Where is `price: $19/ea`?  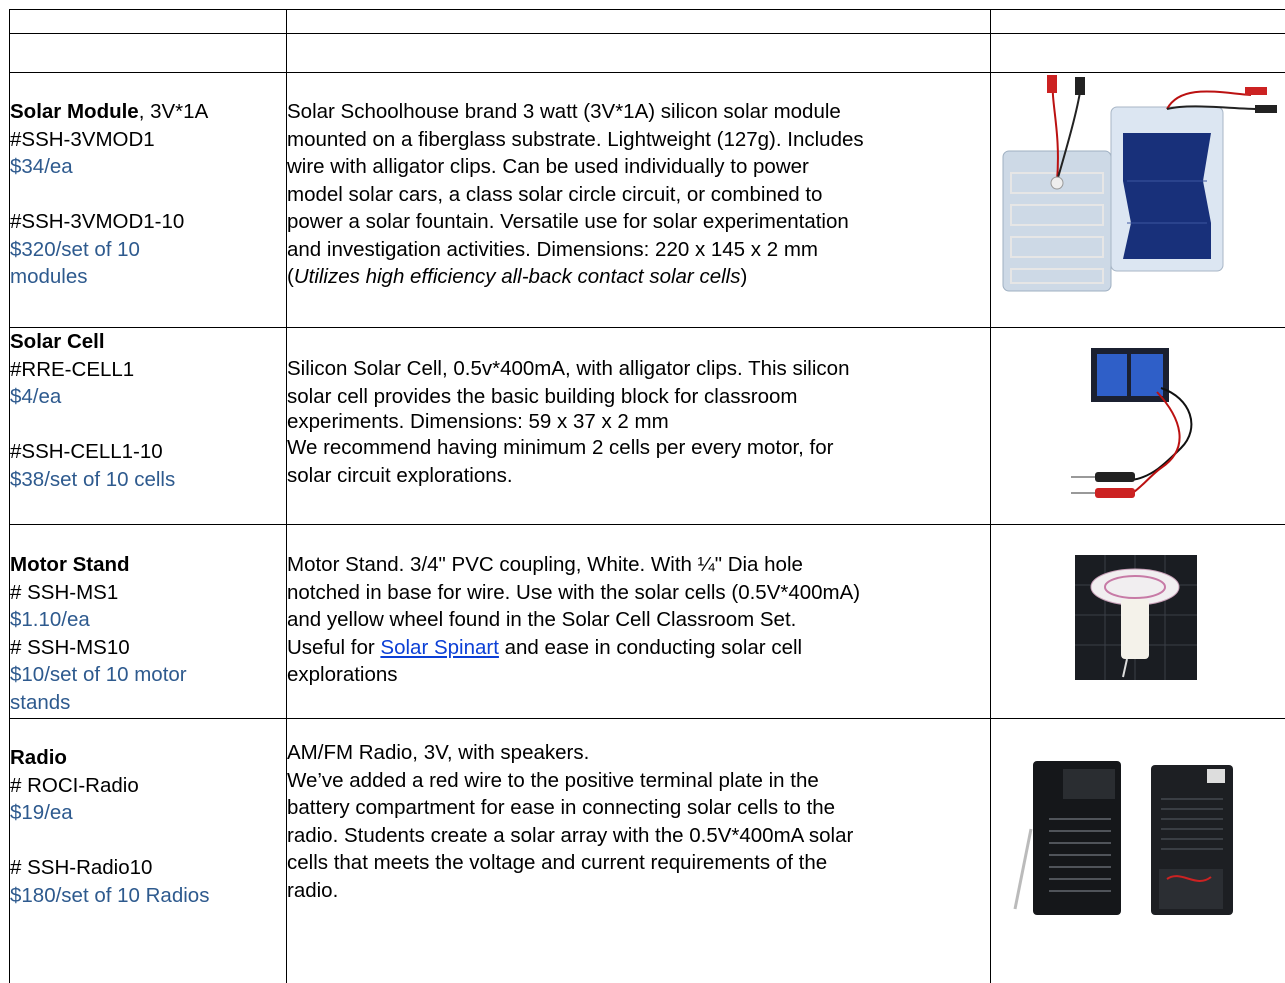
price: $19/ea is located at coordinates (148, 813).